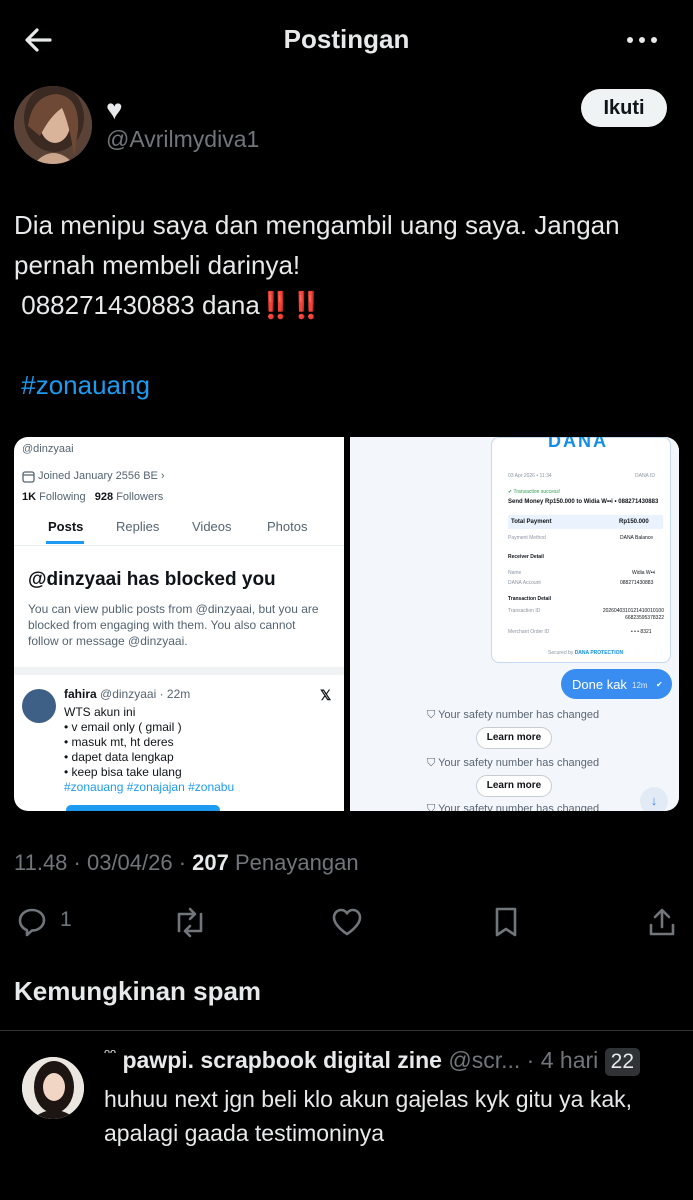  I want to click on ss-handle: @dinzyaai, so click(48, 449).